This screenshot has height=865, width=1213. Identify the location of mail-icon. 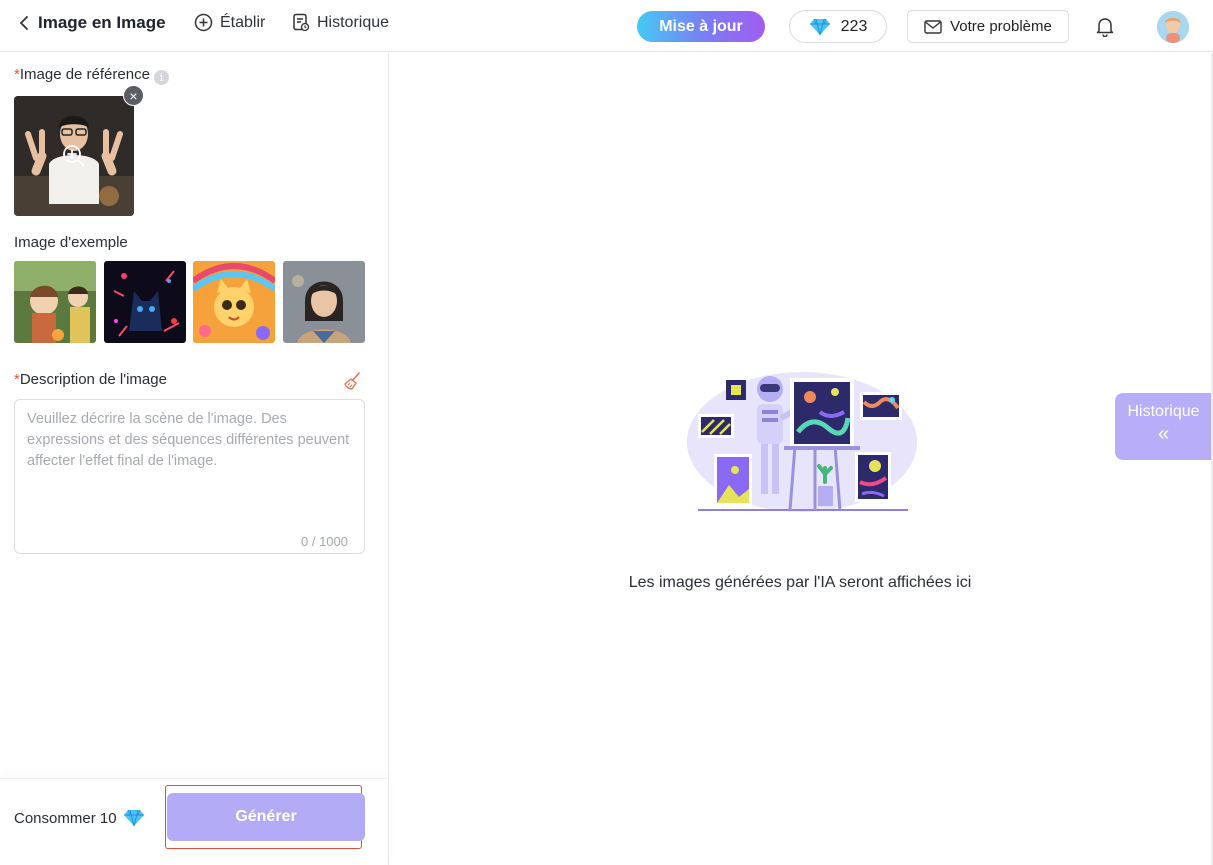
(933, 26).